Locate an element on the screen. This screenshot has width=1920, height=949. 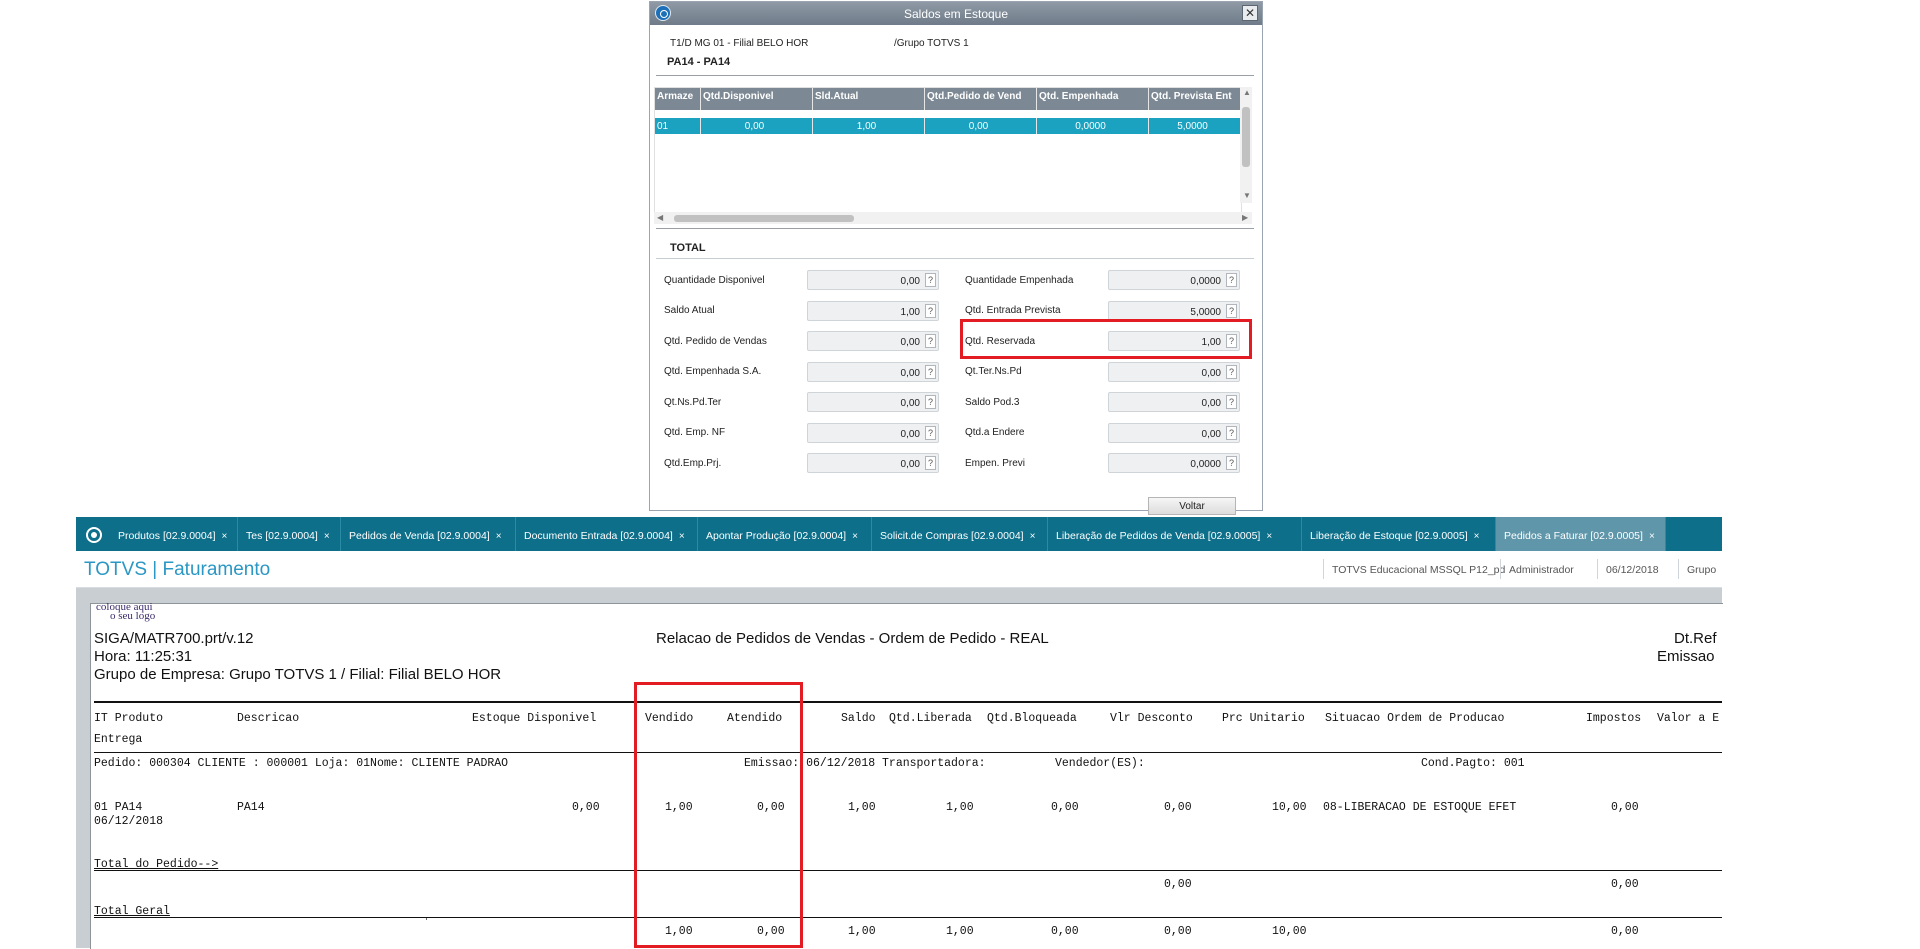
scroll-up-icon: ▲ is located at coordinates (1247, 92).